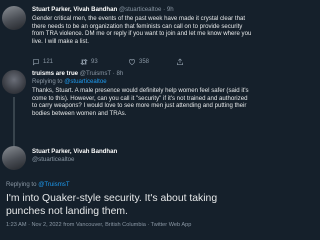 This screenshot has width=320, height=240. Describe the element at coordinates (170, 9) in the screenshot. I see `tweet-time: 9h` at that location.